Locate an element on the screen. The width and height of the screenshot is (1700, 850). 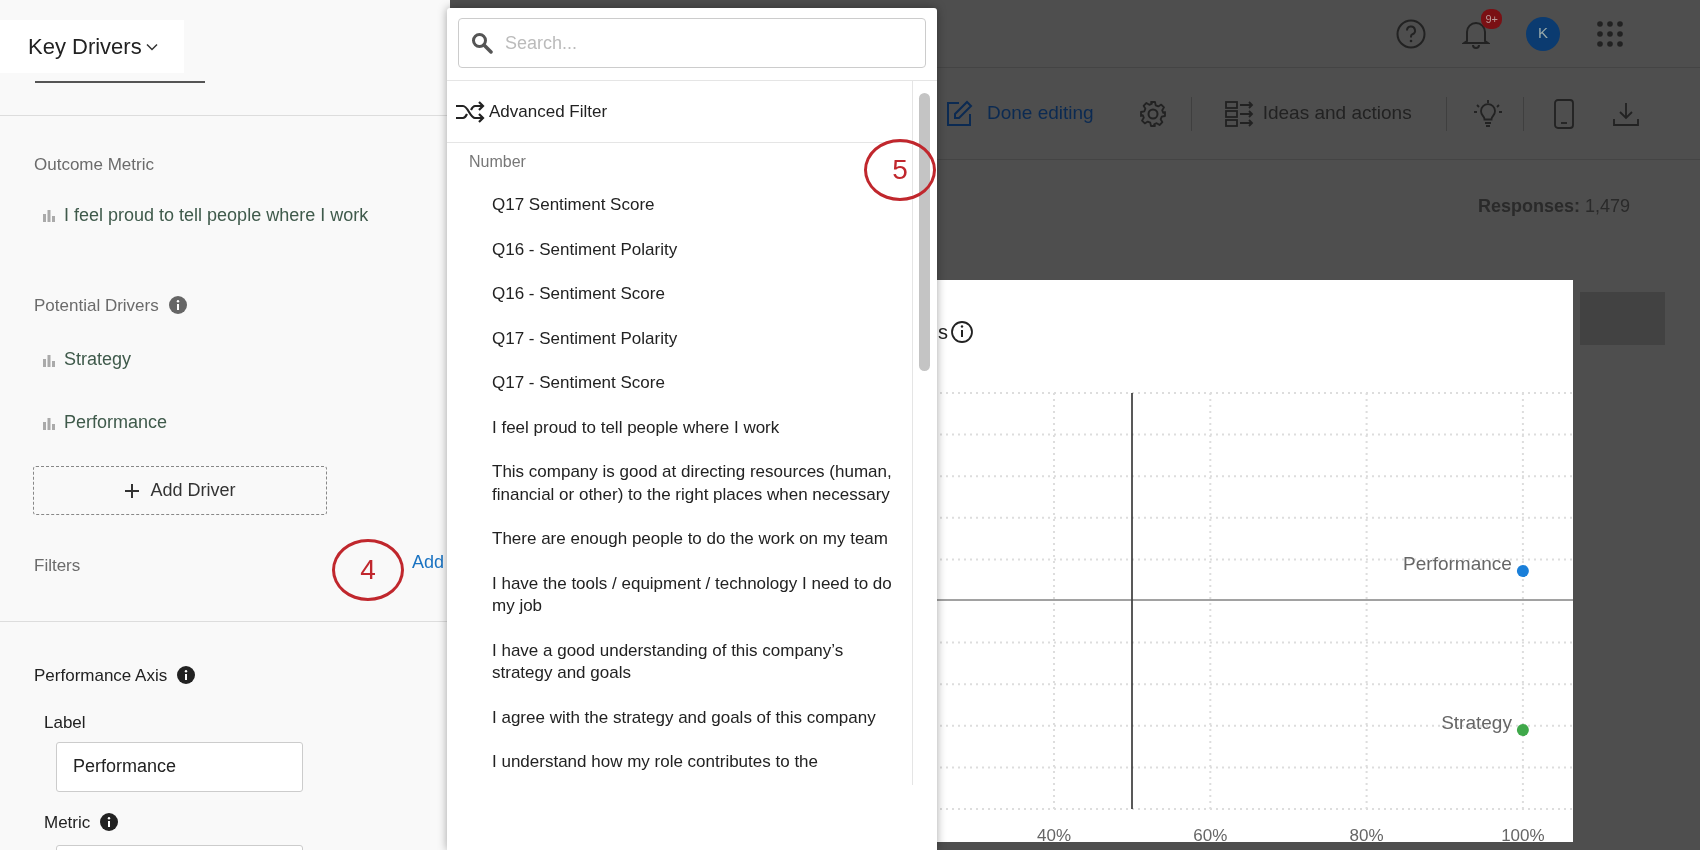
shuffle-icon is located at coordinates (470, 111).